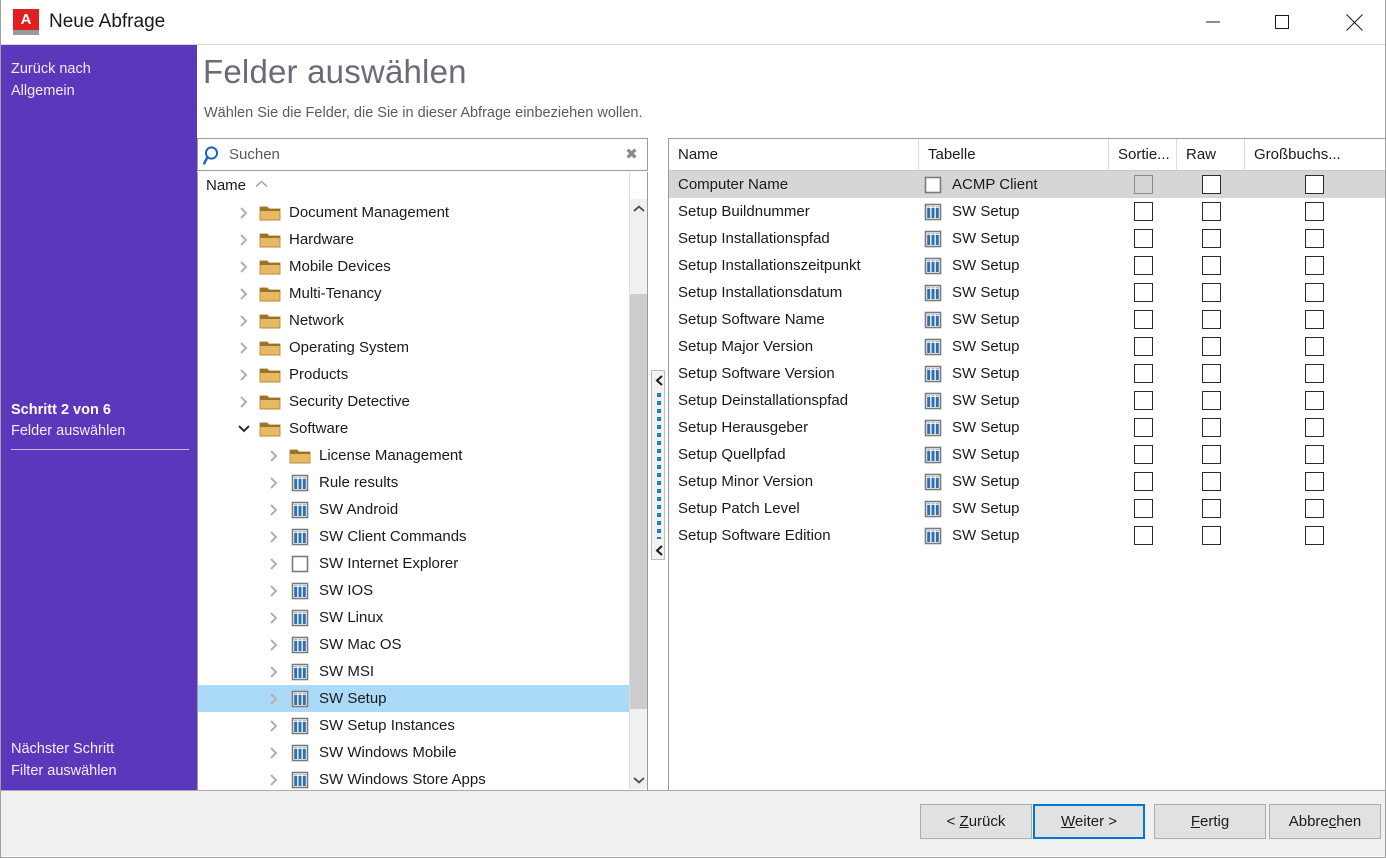  Describe the element at coordinates (414, 239) in the screenshot. I see `tree-item: Hardware` at that location.